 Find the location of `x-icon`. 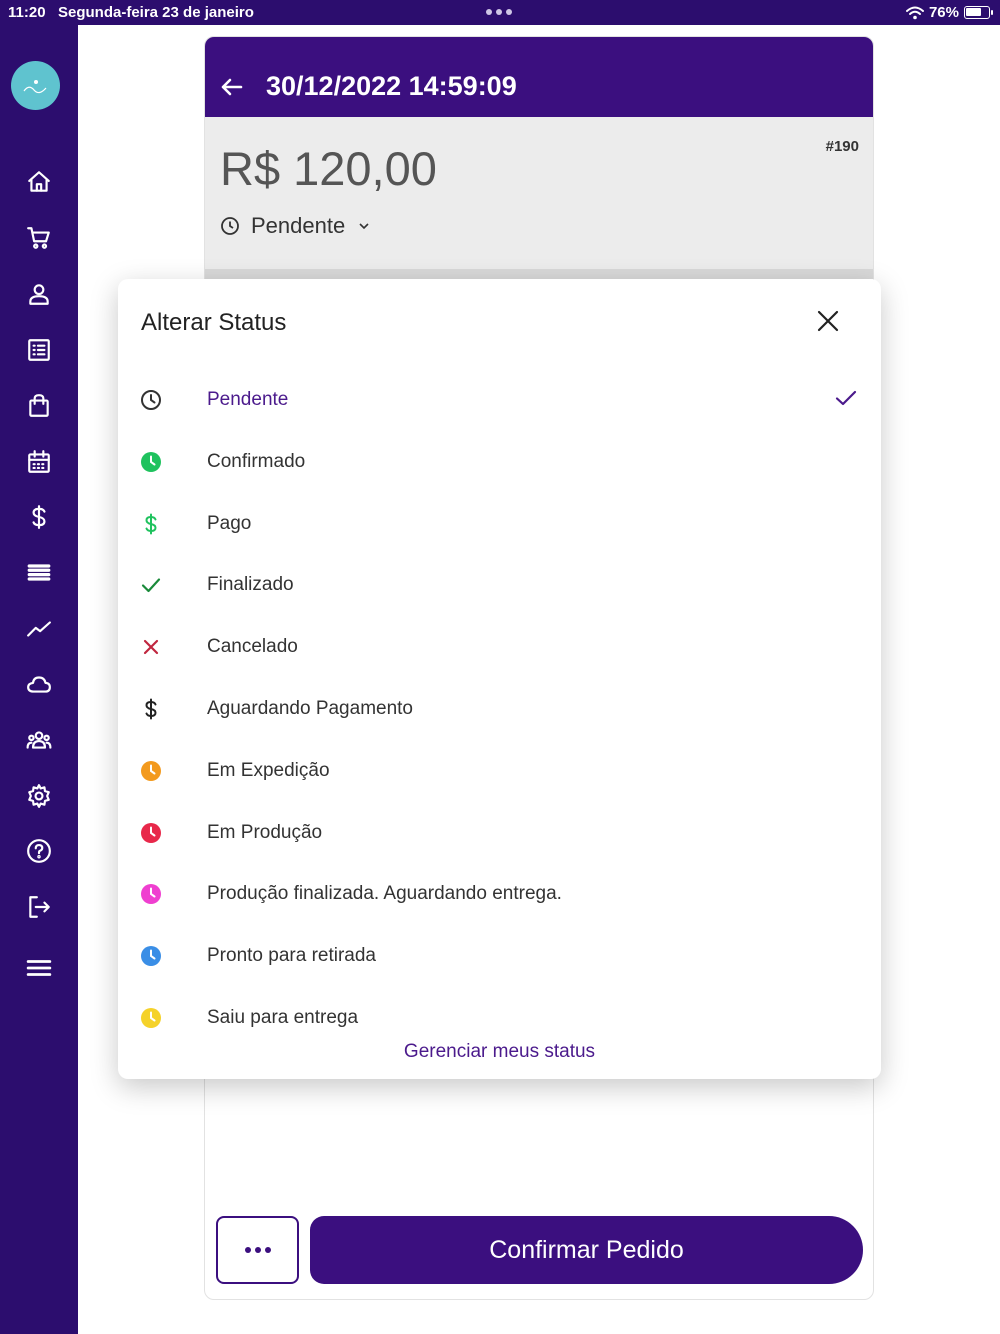

x-icon is located at coordinates (151, 647).